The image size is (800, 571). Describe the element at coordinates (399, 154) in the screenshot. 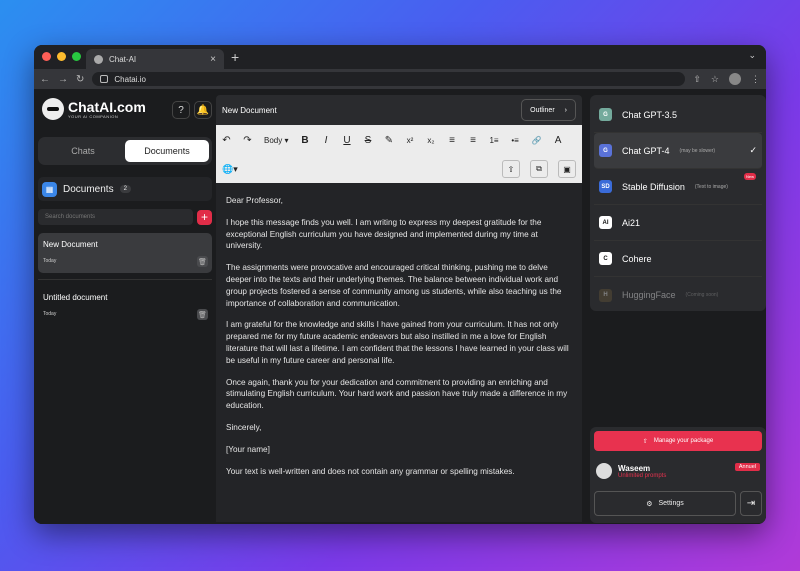

I see `format-toolbar: ↶ ↷ Body ▾ B I U S ✎ x² x₂ ≡ ≡ 1≡ •≡ 🔗 A` at that location.